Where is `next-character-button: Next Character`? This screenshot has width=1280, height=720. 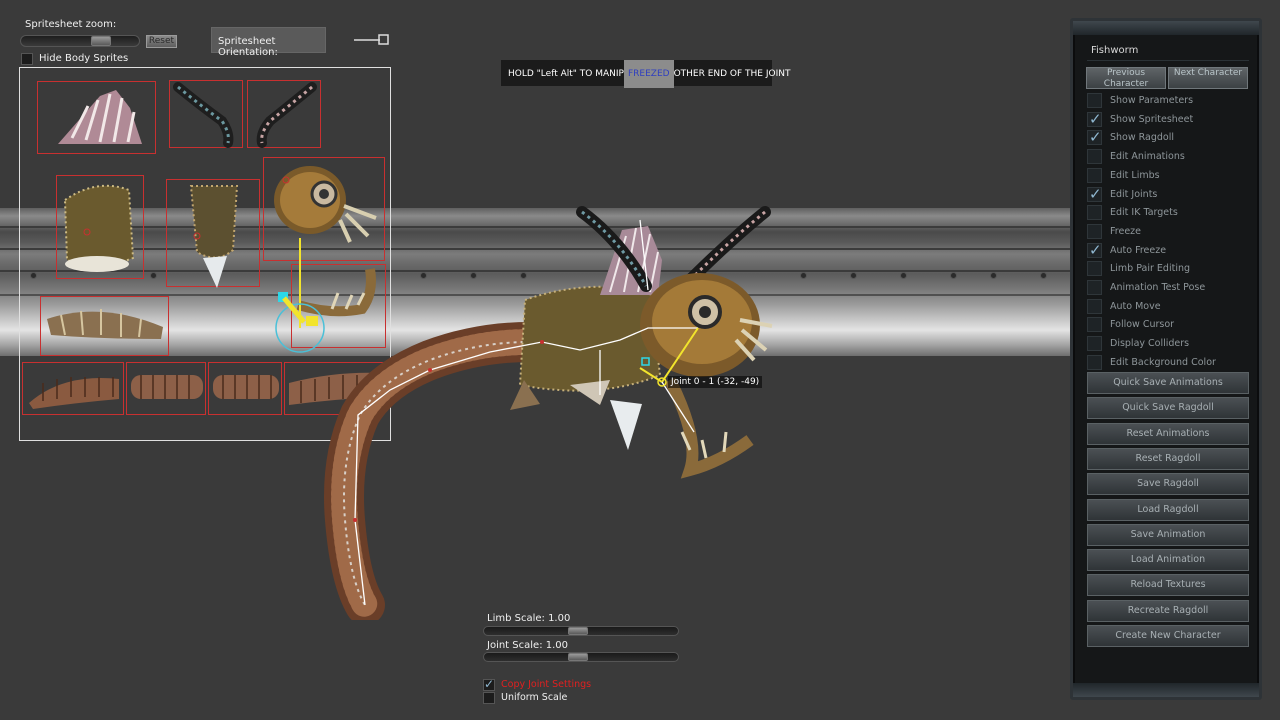
next-character-button: Next Character is located at coordinates (1208, 78).